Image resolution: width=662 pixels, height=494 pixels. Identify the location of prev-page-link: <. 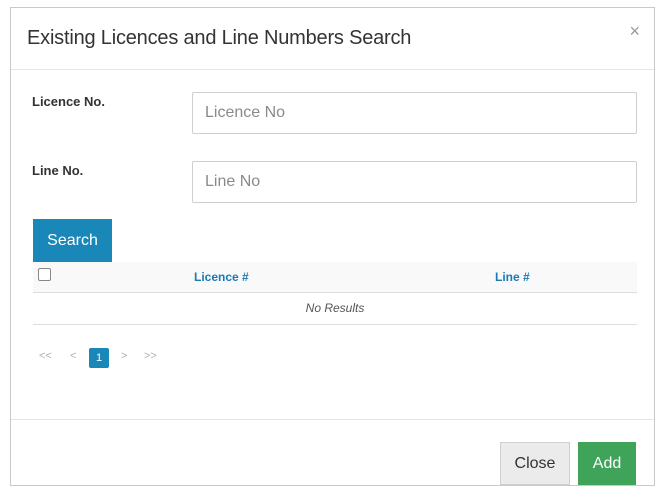
(73, 356).